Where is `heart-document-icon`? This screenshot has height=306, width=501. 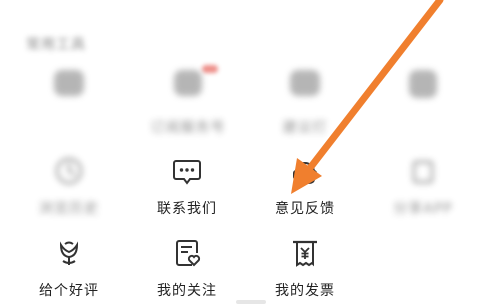
heart-document-icon is located at coordinates (188, 253).